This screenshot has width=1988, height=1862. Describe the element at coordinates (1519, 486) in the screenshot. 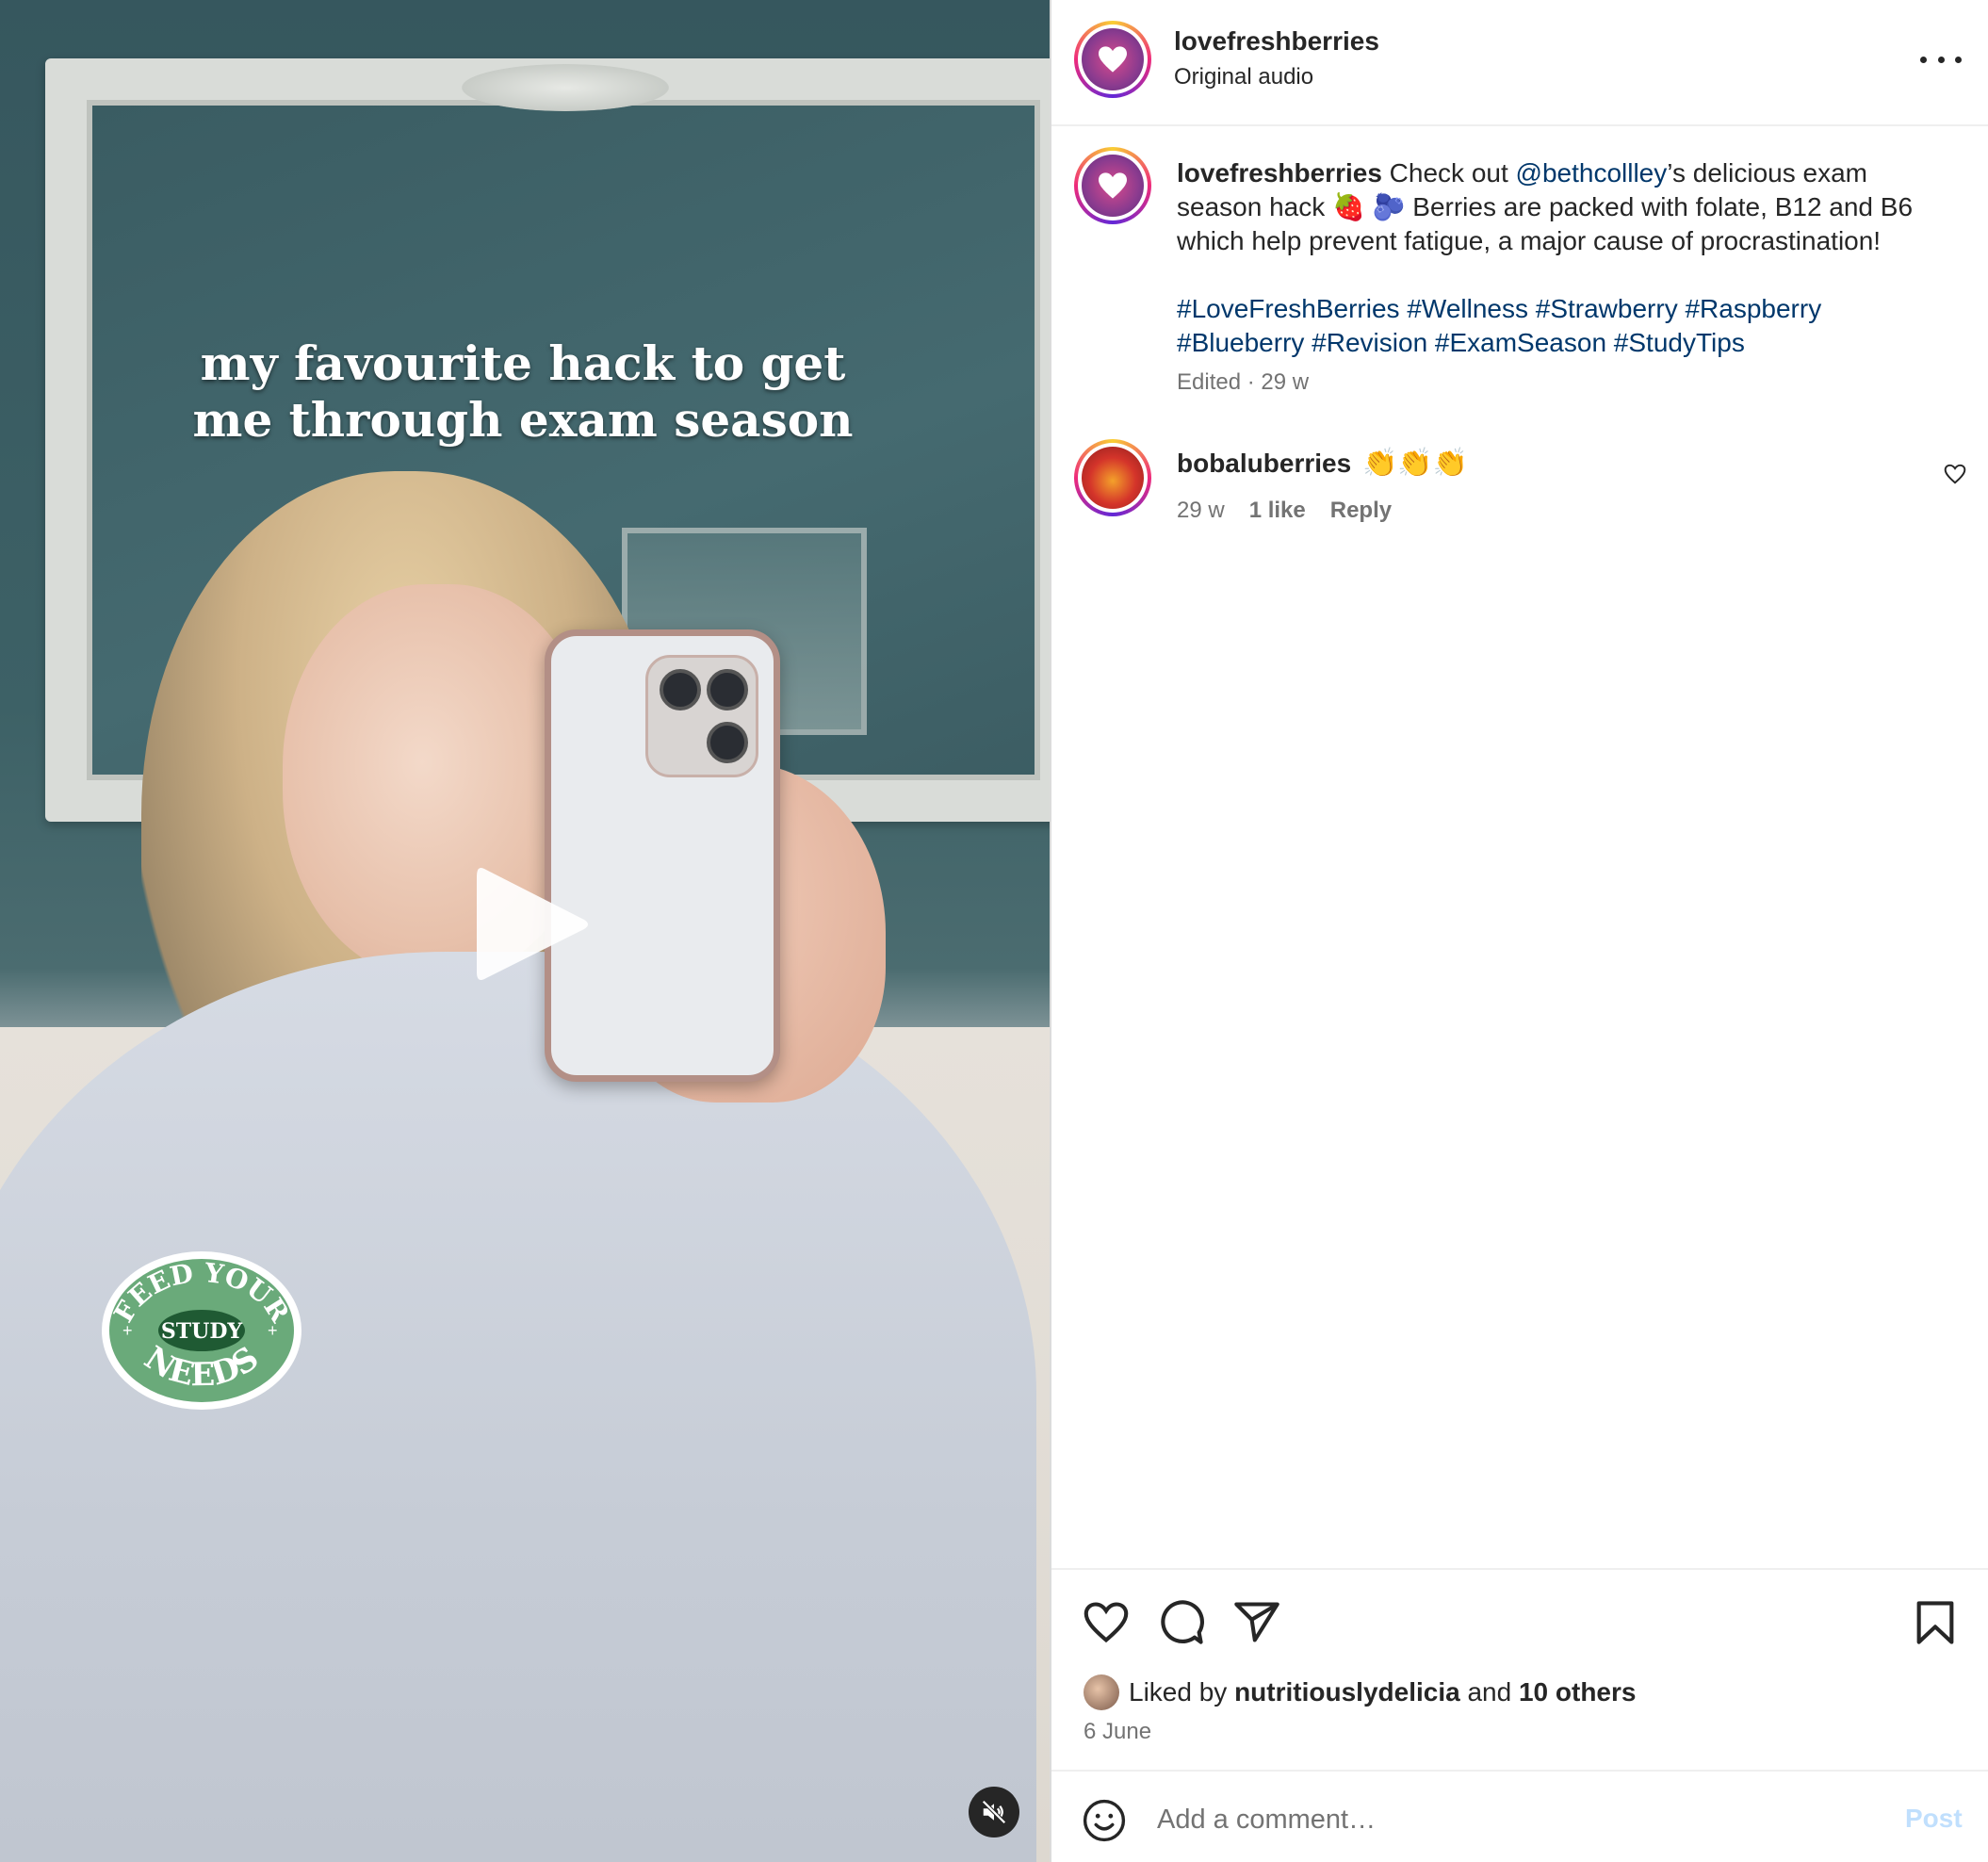

I see `comment-item: bobaluberries 👏👏👏 29 w 1 like Reply` at that location.